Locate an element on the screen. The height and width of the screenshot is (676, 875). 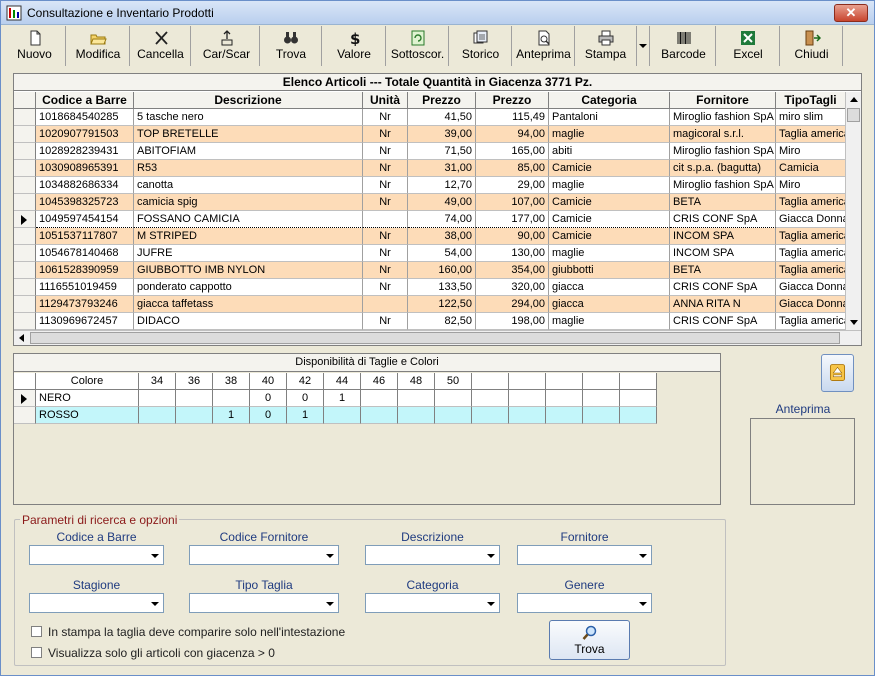
cell-cat: maglie is located at coordinates (609, 321).